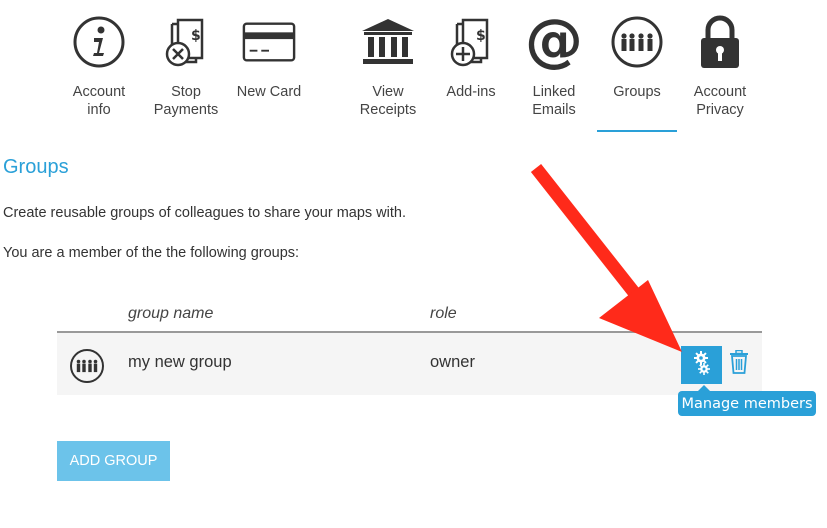 This screenshot has width=827, height=528. I want to click on nav-label: Linked Emails, so click(554, 101).